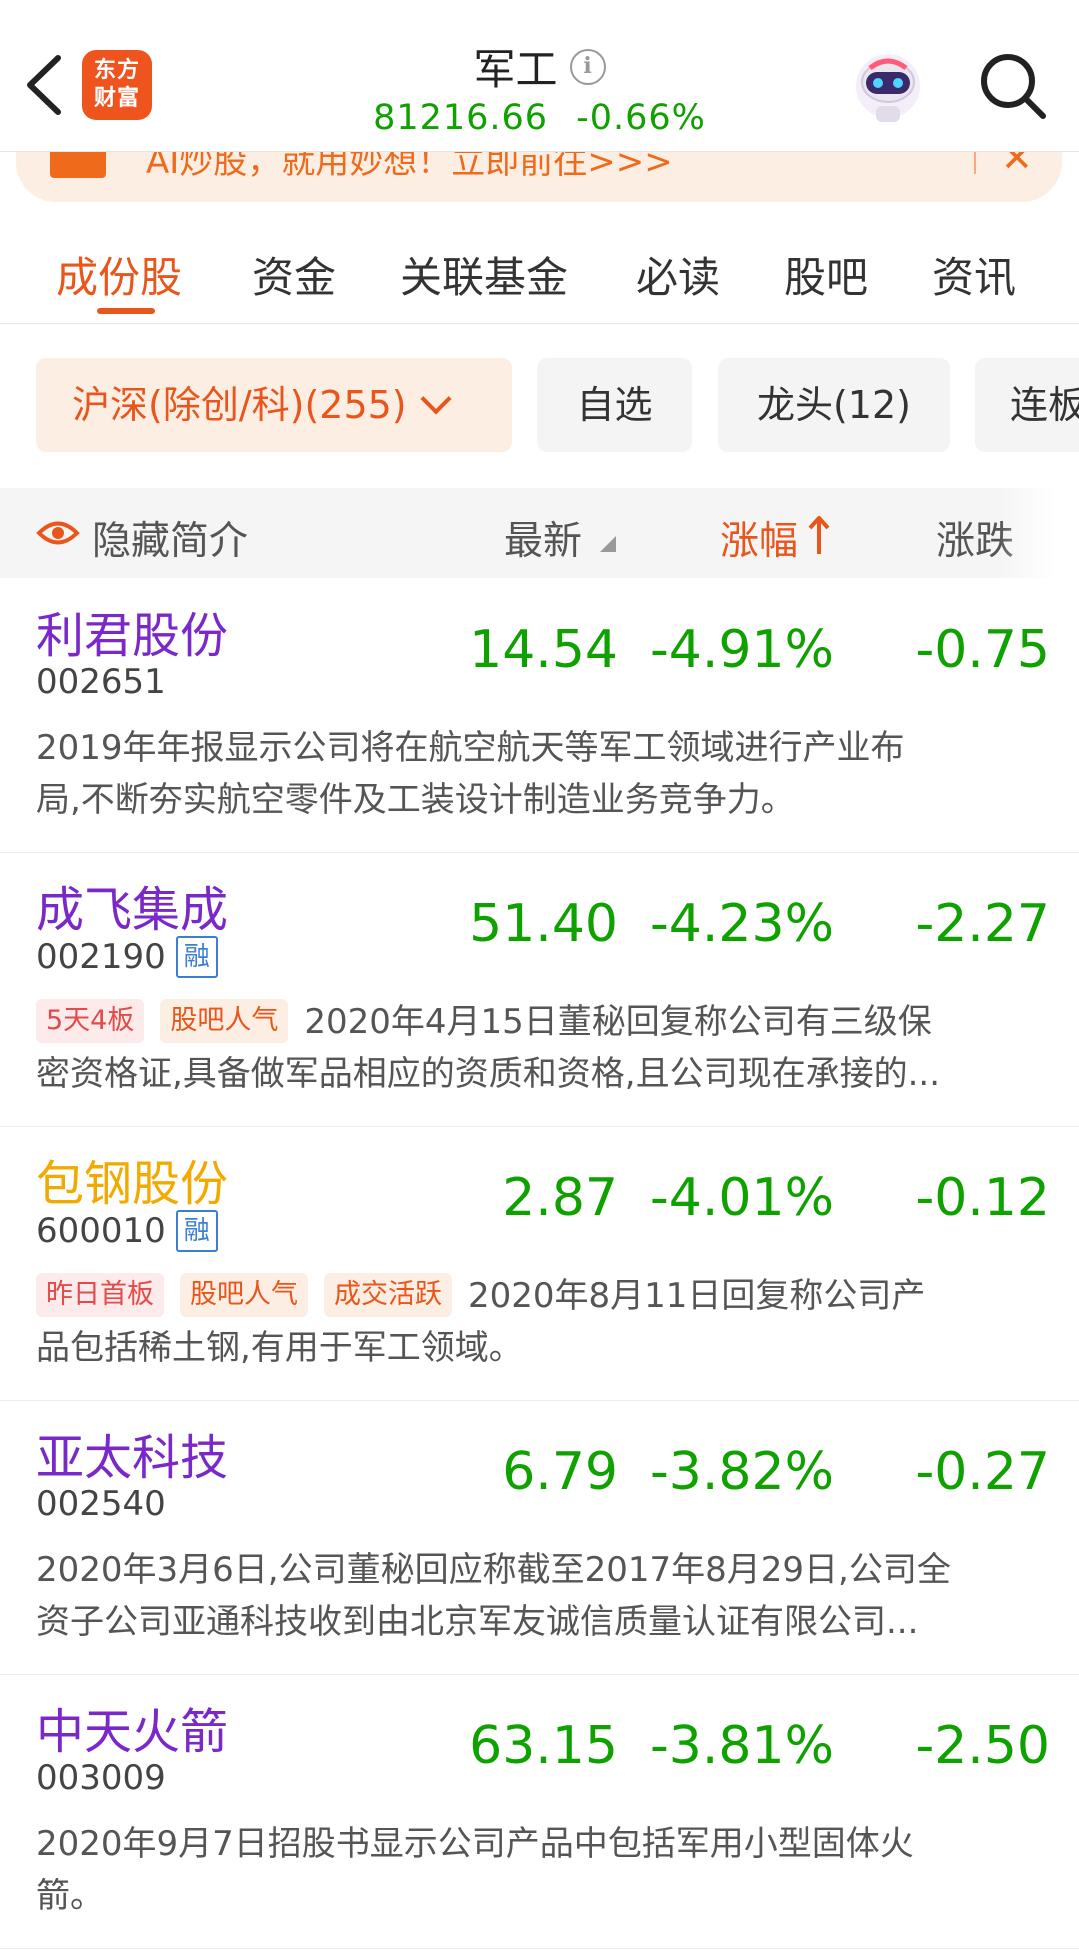 The height and width of the screenshot is (1954, 1079). Describe the element at coordinates (742, 1746) in the screenshot. I see `stock-change-pct: -3.81%` at that location.